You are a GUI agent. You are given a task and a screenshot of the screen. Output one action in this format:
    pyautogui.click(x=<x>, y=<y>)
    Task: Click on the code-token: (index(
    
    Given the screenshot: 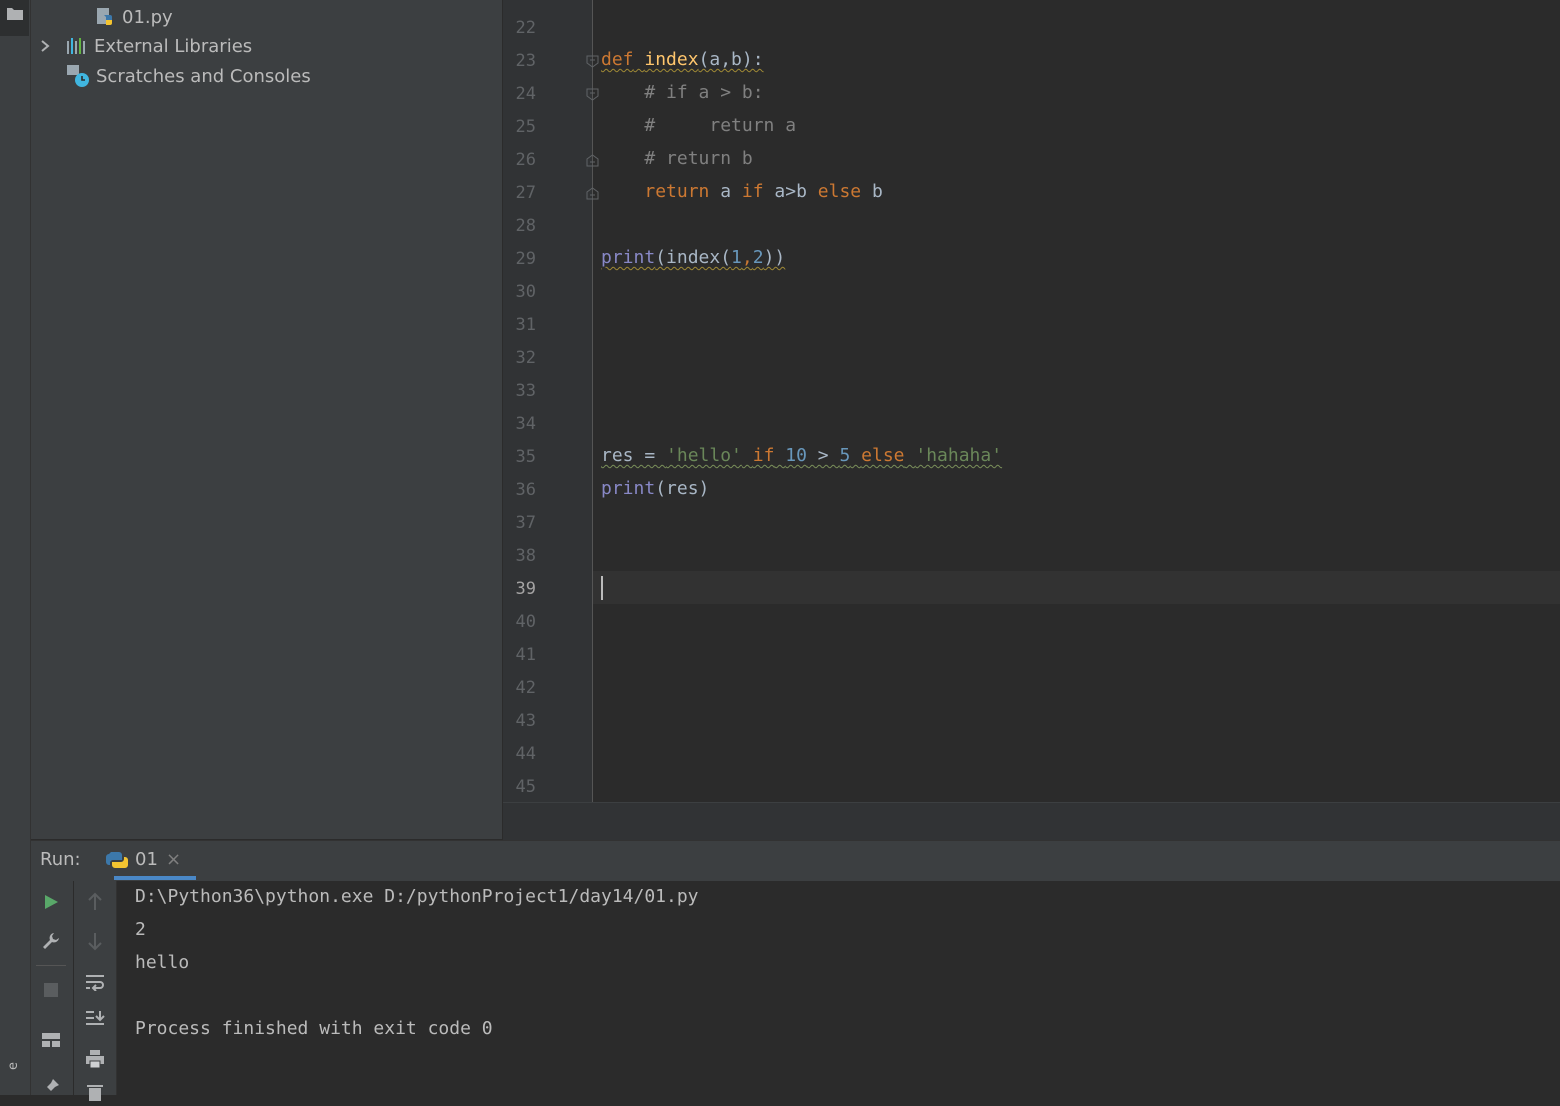 What is the action you would take?
    pyautogui.click(x=693, y=257)
    